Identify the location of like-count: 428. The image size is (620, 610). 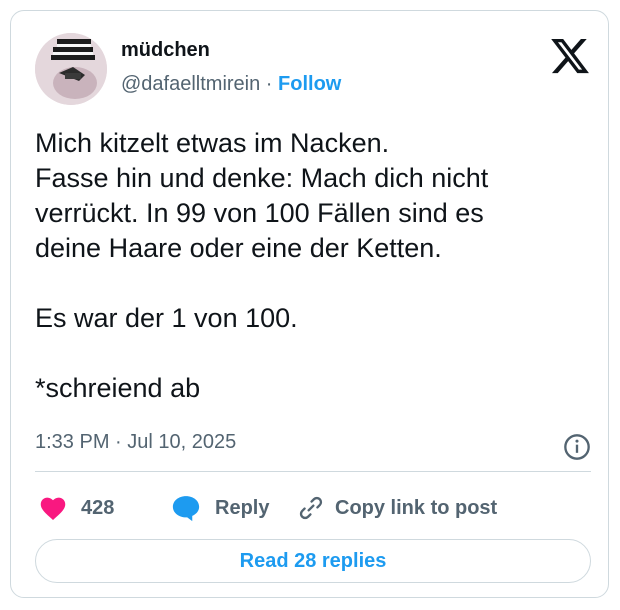
(98, 507).